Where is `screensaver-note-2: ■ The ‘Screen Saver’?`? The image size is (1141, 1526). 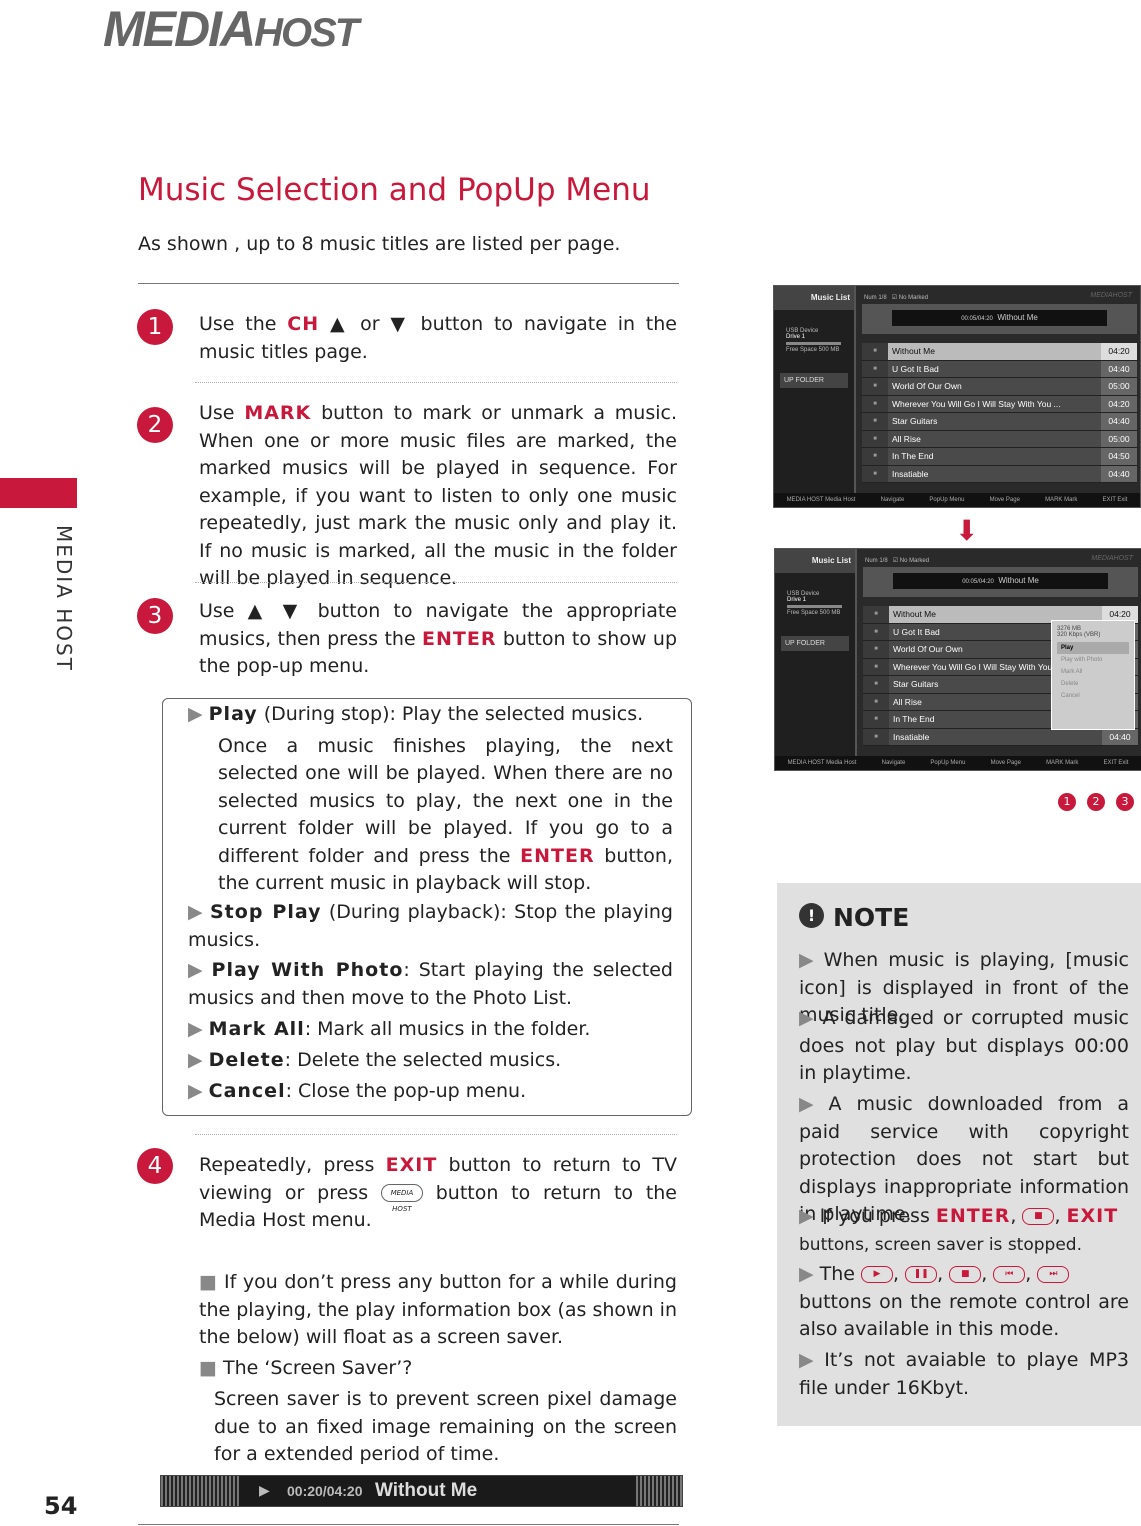
screensaver-note-2: ■ The ‘Screen Saver’? is located at coordinates (306, 1368).